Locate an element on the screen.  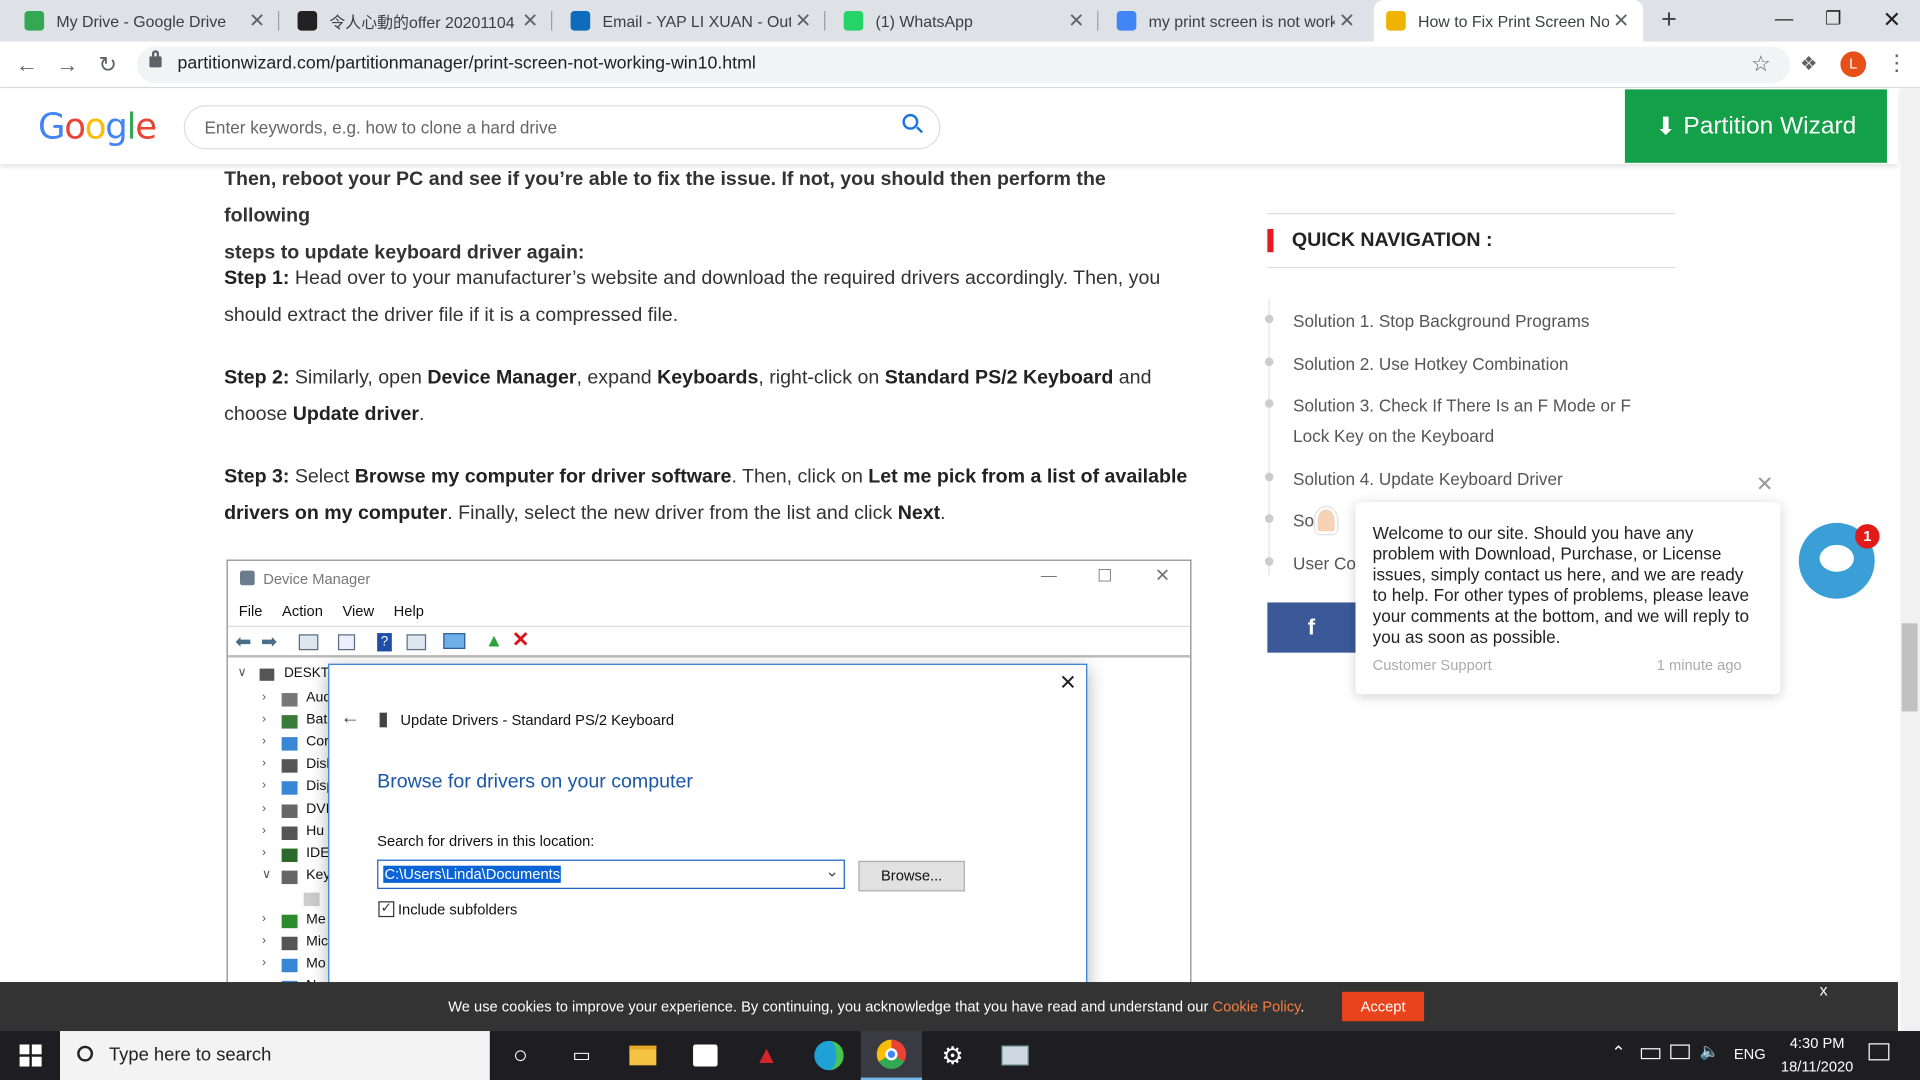
tab-title: 令人心動的offer 20201104 - 1 is located at coordinates (423, 20).